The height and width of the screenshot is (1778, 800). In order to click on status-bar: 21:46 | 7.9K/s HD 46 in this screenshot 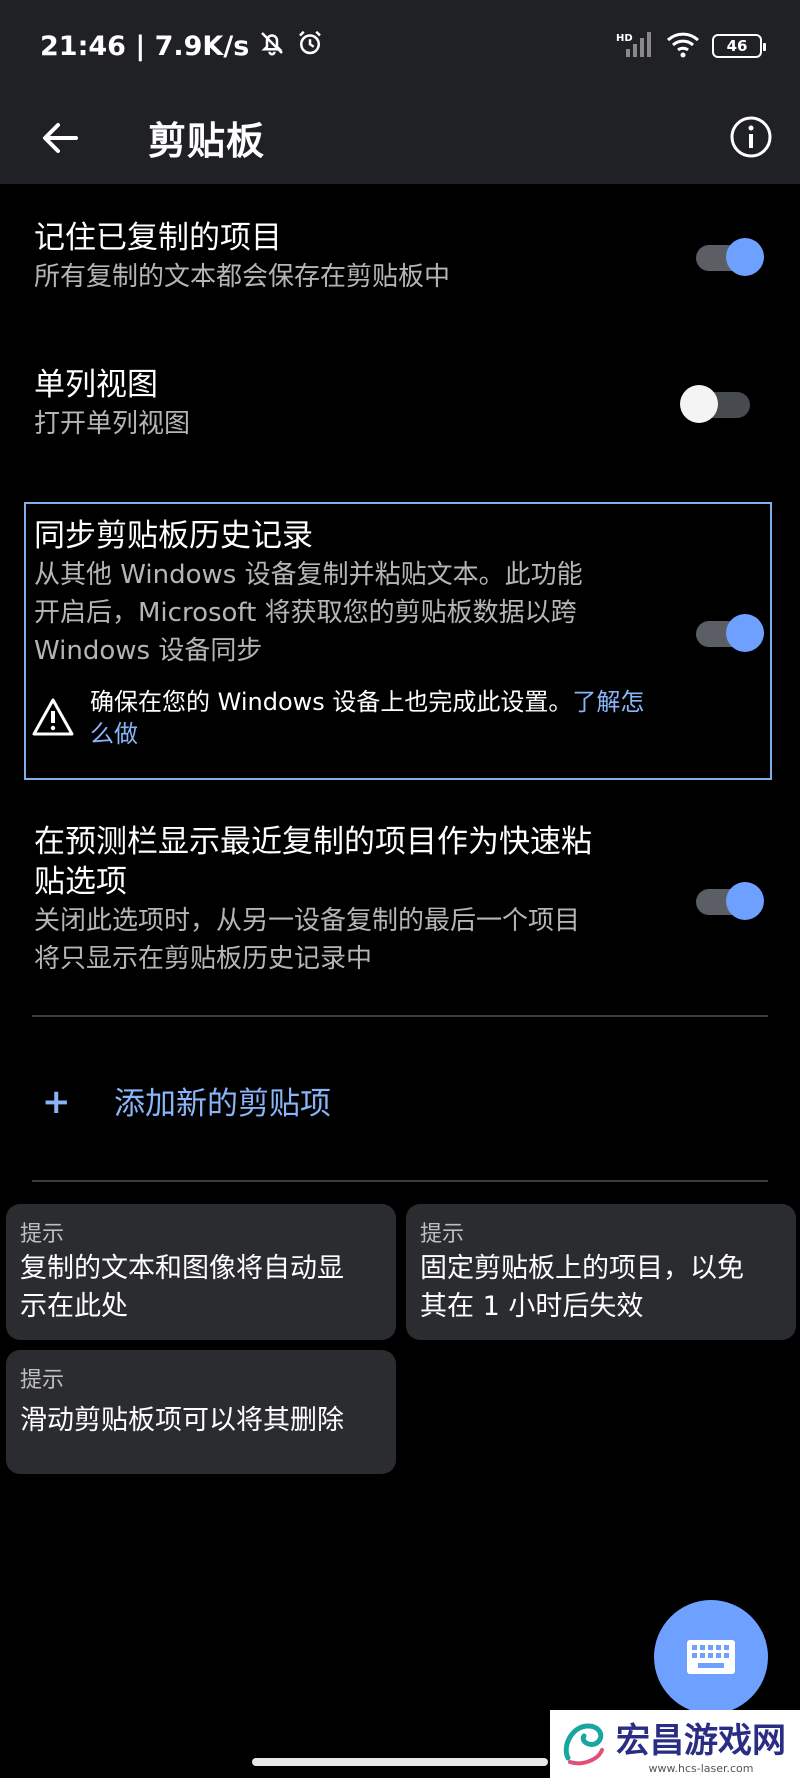, I will do `click(400, 46)`.